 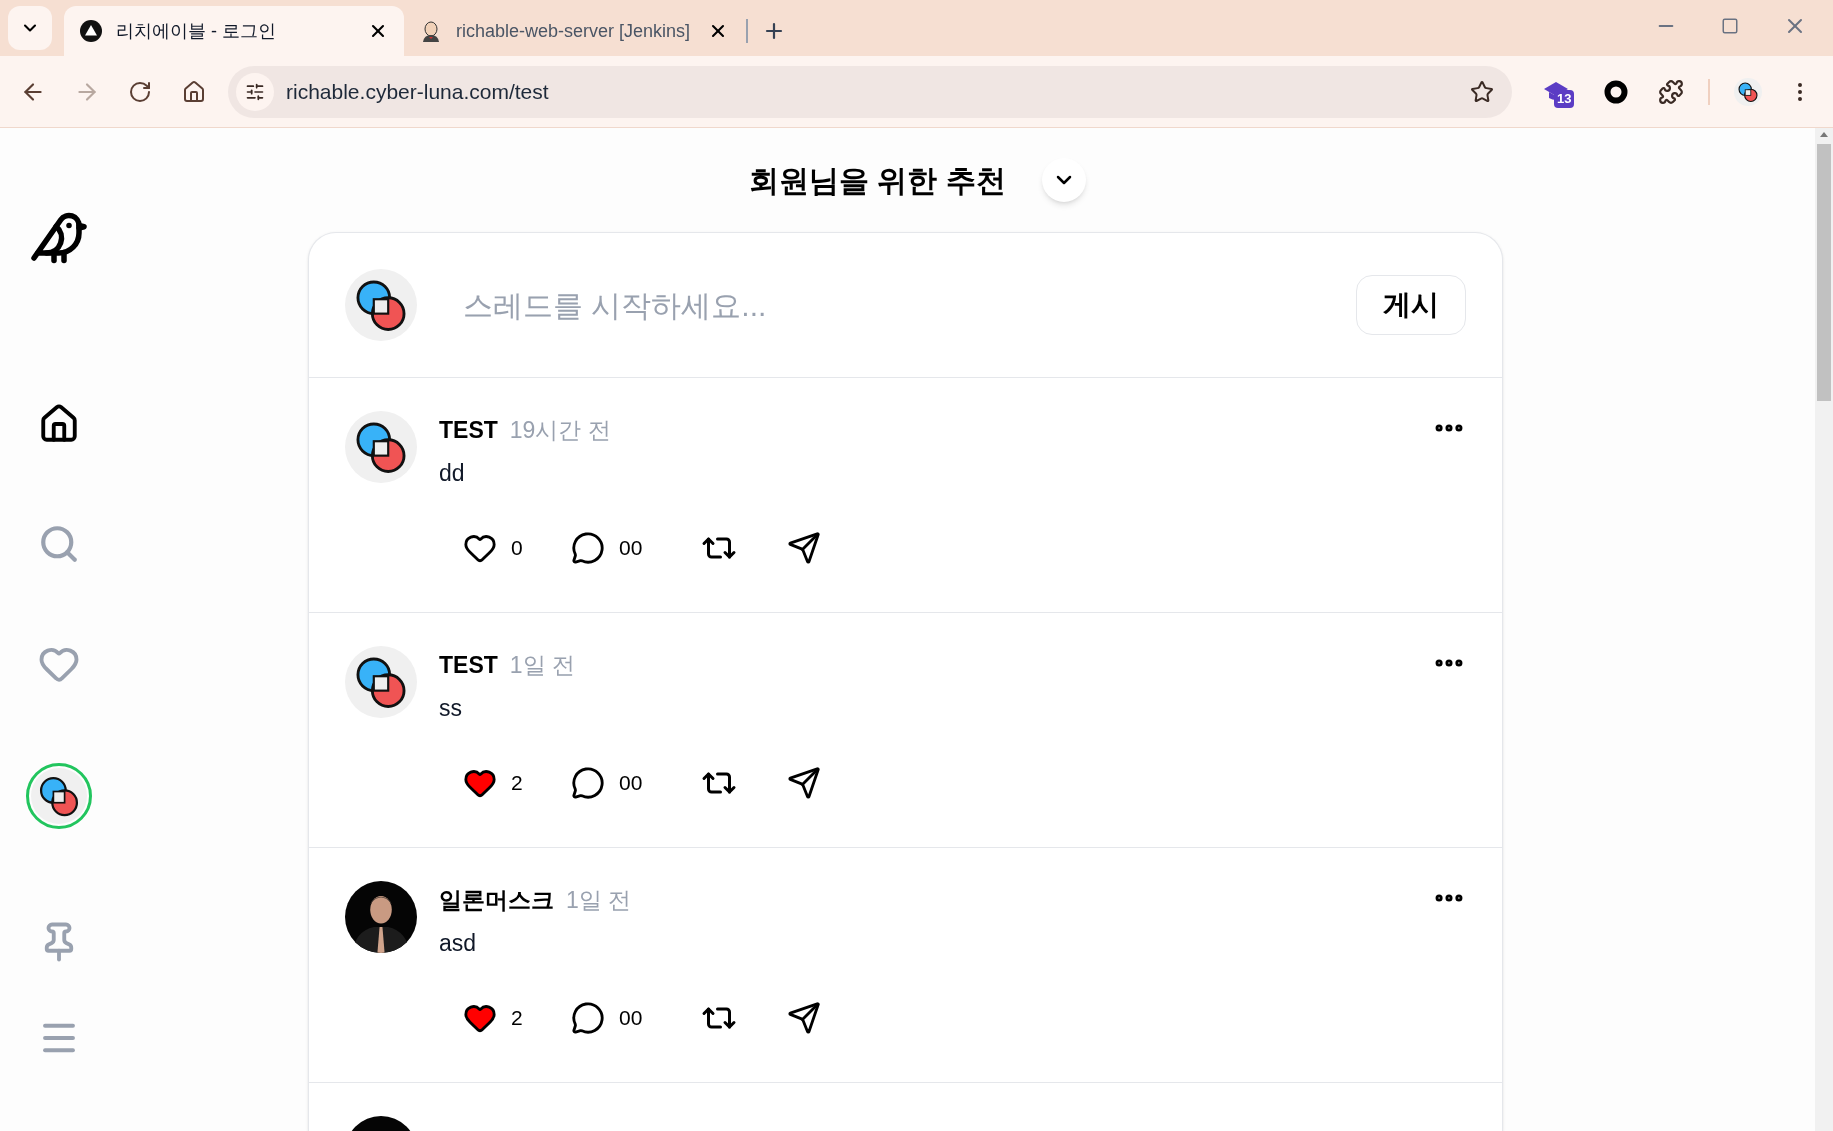 I want to click on scrollbar-thumb, so click(x=1824, y=272).